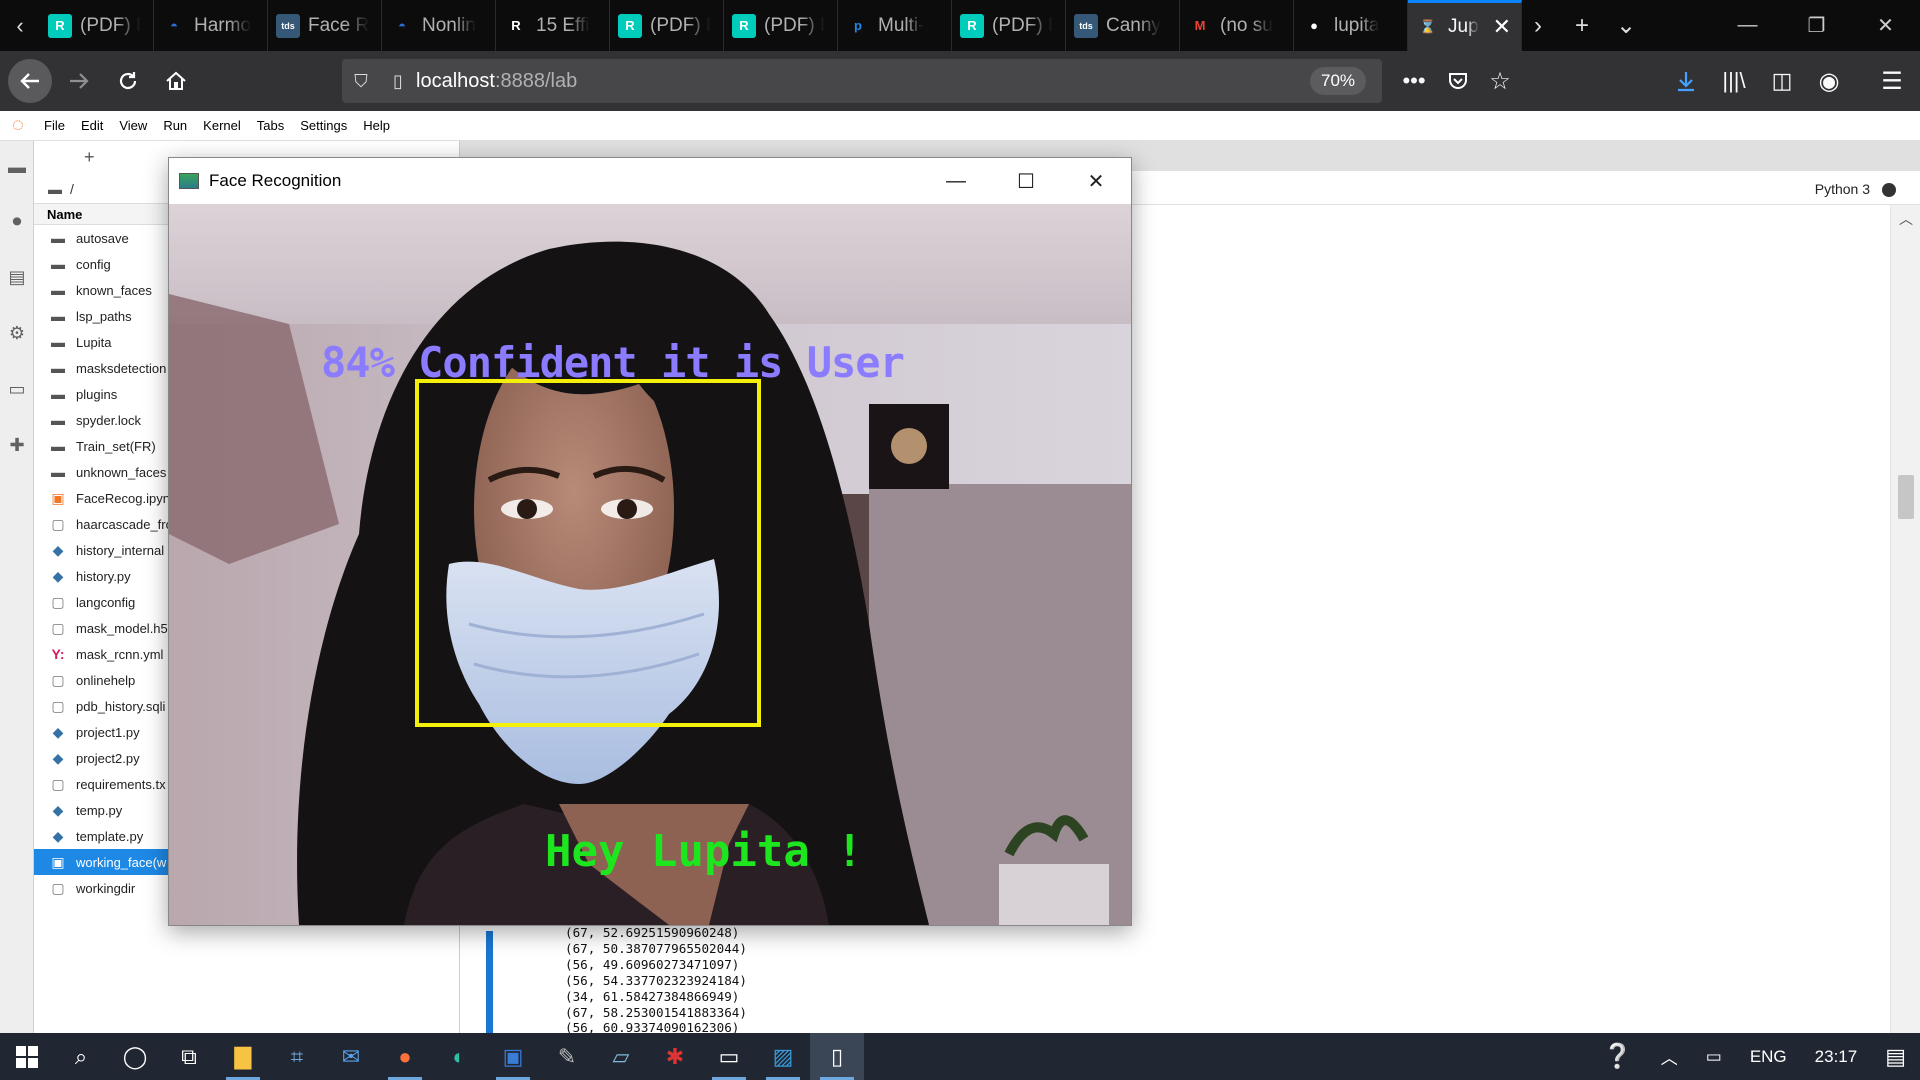  What do you see at coordinates (455, 80) in the screenshot?
I see `url-host: localhost` at bounding box center [455, 80].